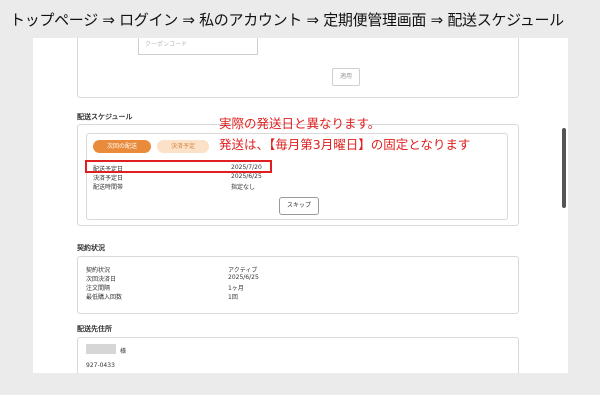 The height and width of the screenshot is (395, 600). I want to click on tab-next-delivery: 次回の配送, so click(122, 146).